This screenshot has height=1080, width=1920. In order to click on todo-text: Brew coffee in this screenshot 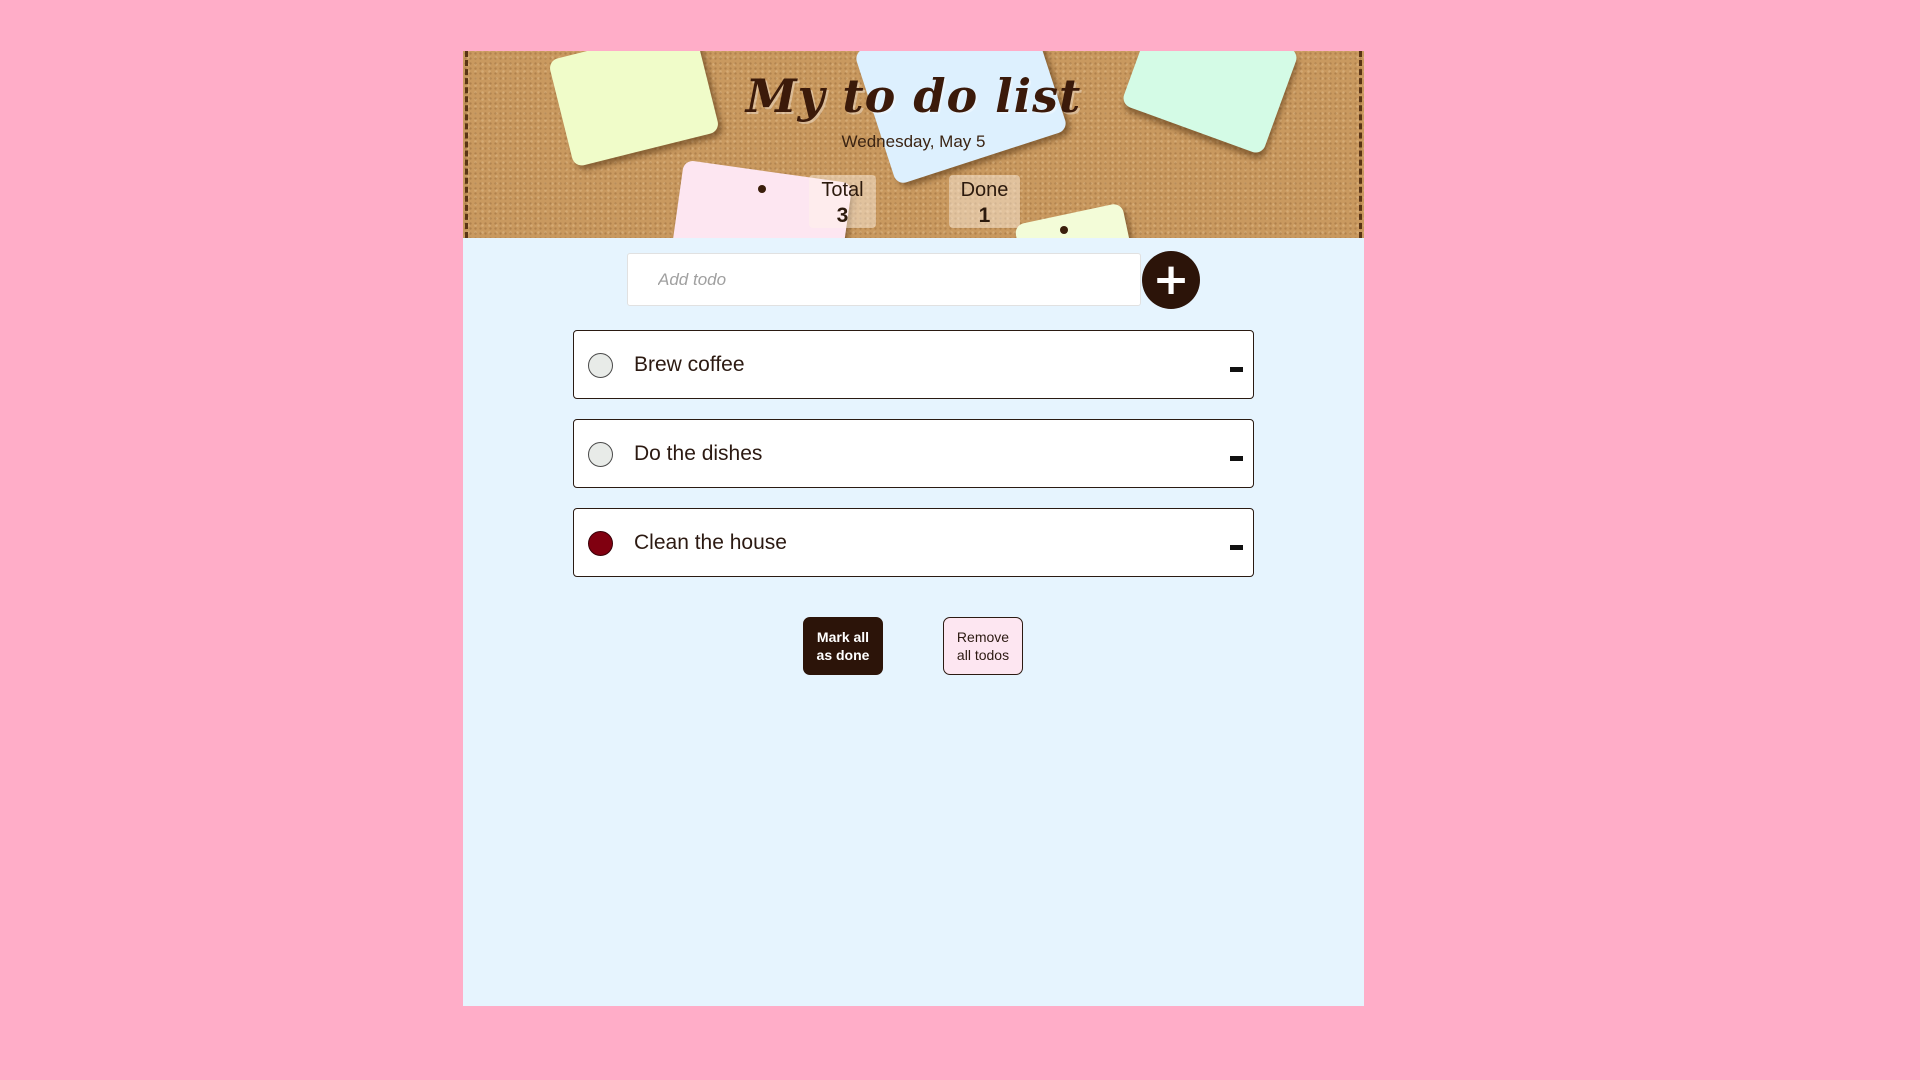, I will do `click(689, 364)`.